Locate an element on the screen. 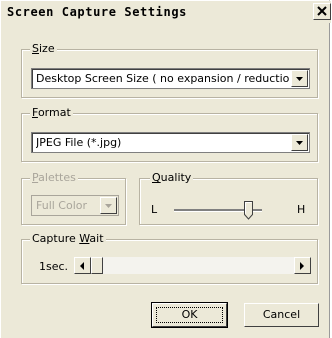  ok-button: OK is located at coordinates (189, 315).